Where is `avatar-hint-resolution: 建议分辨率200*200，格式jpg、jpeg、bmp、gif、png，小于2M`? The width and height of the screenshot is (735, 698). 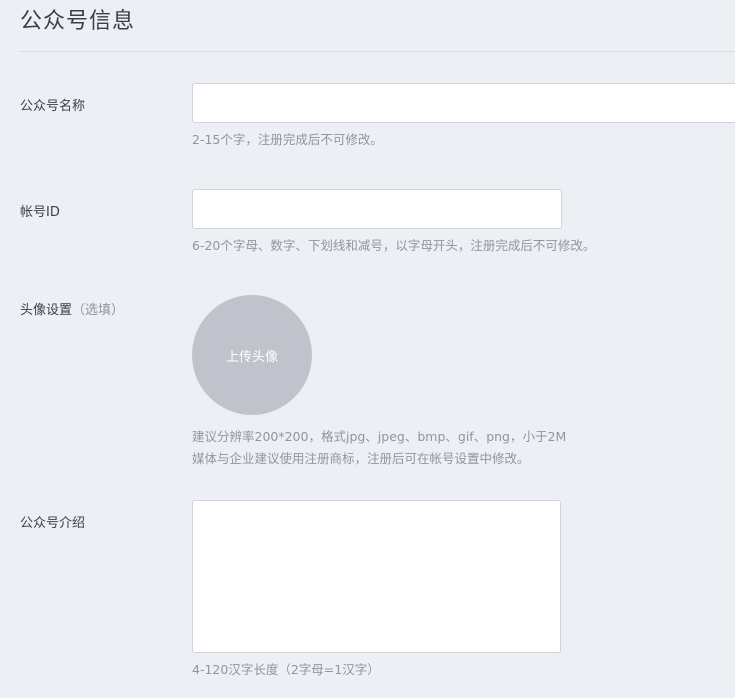
avatar-hint-resolution: 建议分辨率200*200，格式jpg、jpeg、bmp、gif、png，小于2M is located at coordinates (379, 436).